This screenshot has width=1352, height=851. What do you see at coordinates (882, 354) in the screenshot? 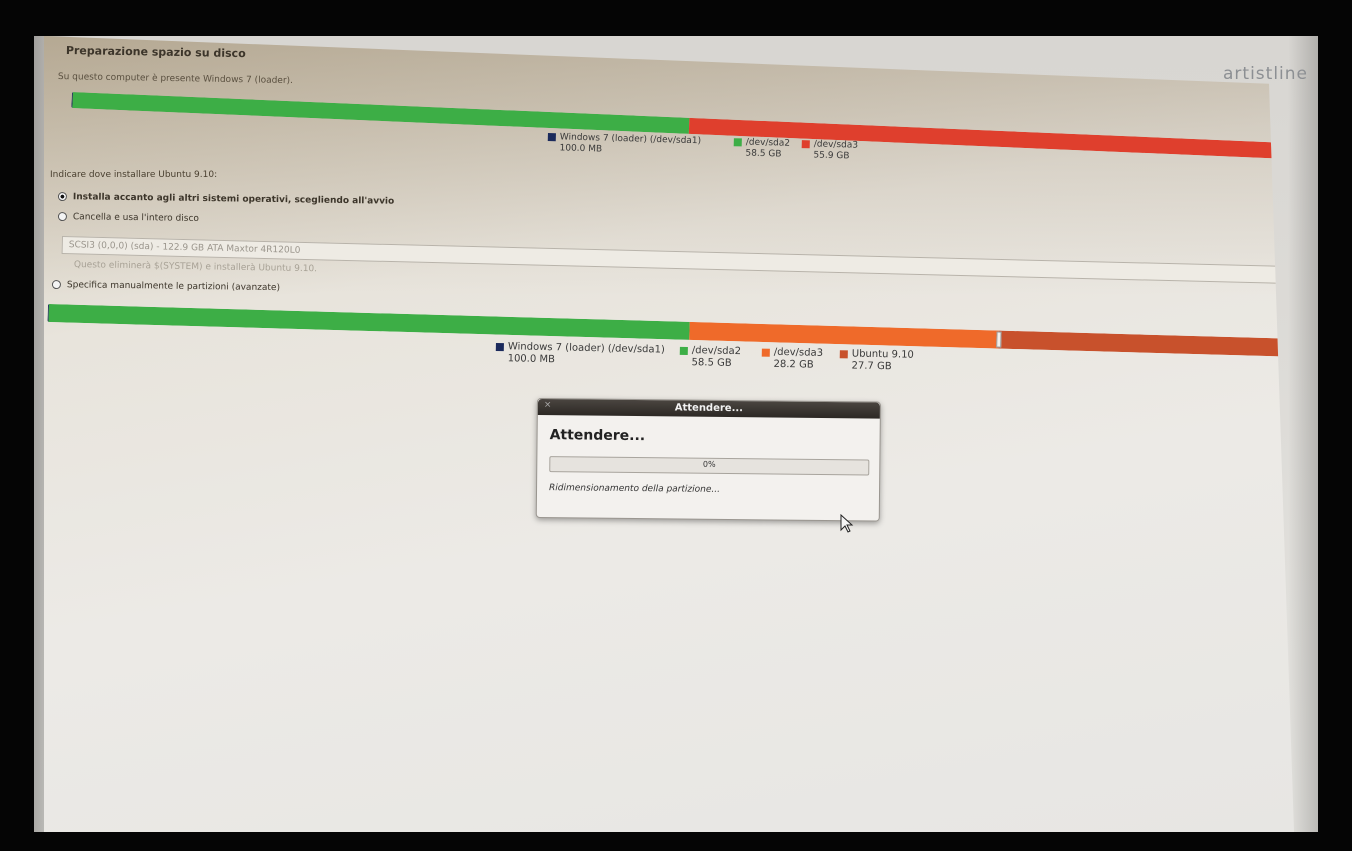
I see `legend-partition-name: Ubuntu 9.10` at bounding box center [882, 354].